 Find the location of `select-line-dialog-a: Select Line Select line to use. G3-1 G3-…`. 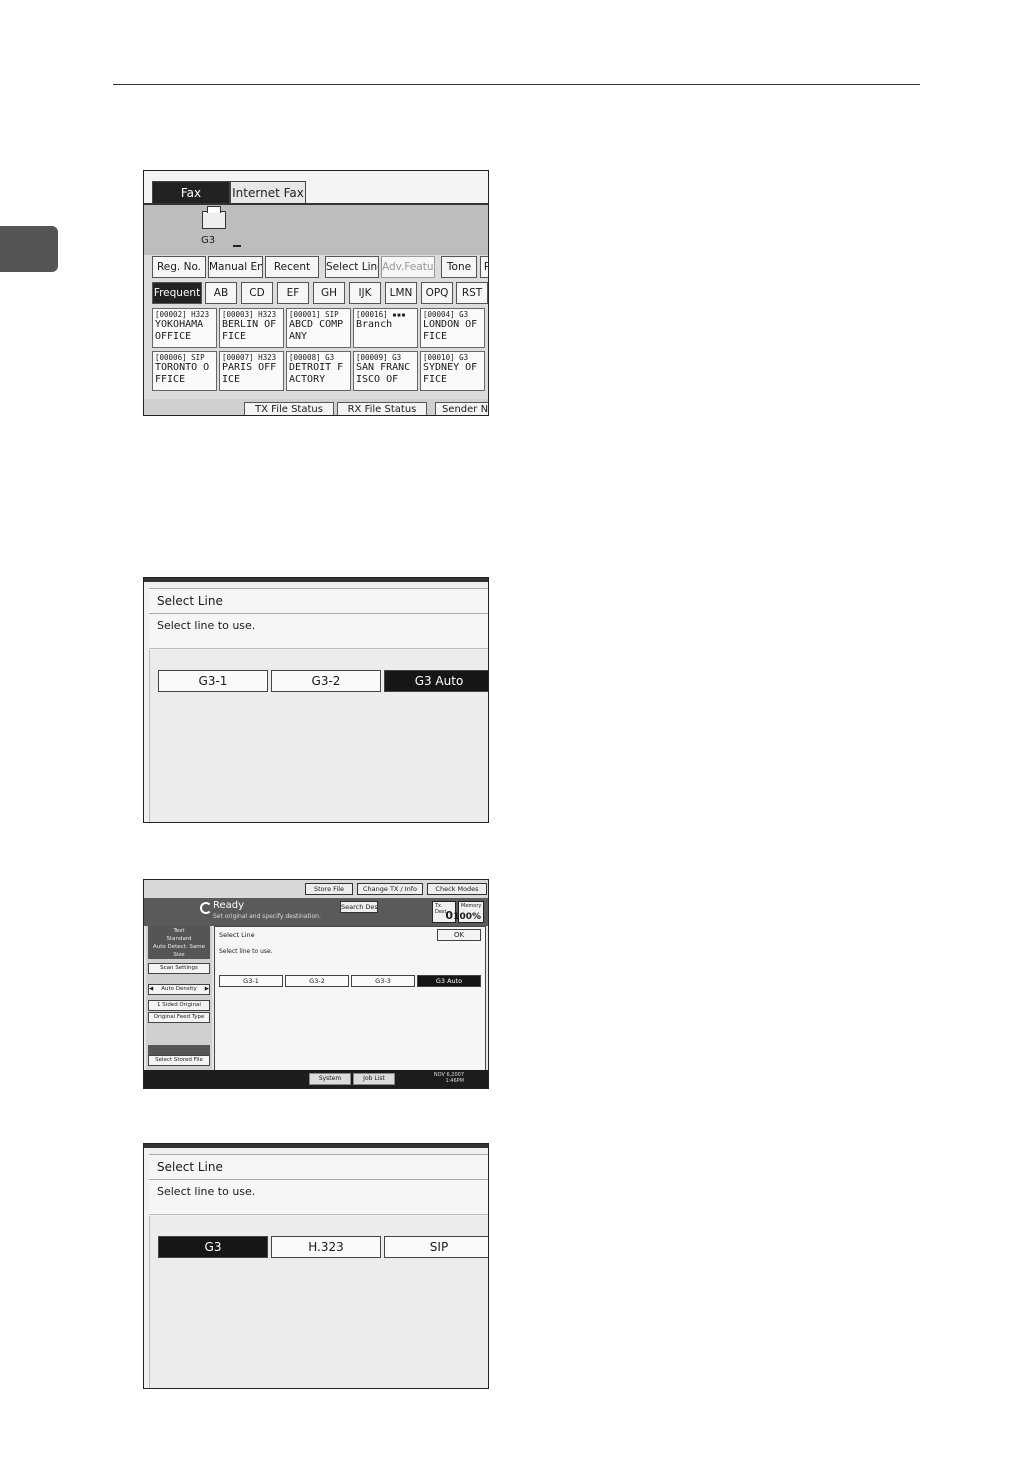

select-line-dialog-a: Select Line Select line to use. G3-1 G3-… is located at coordinates (316, 700).